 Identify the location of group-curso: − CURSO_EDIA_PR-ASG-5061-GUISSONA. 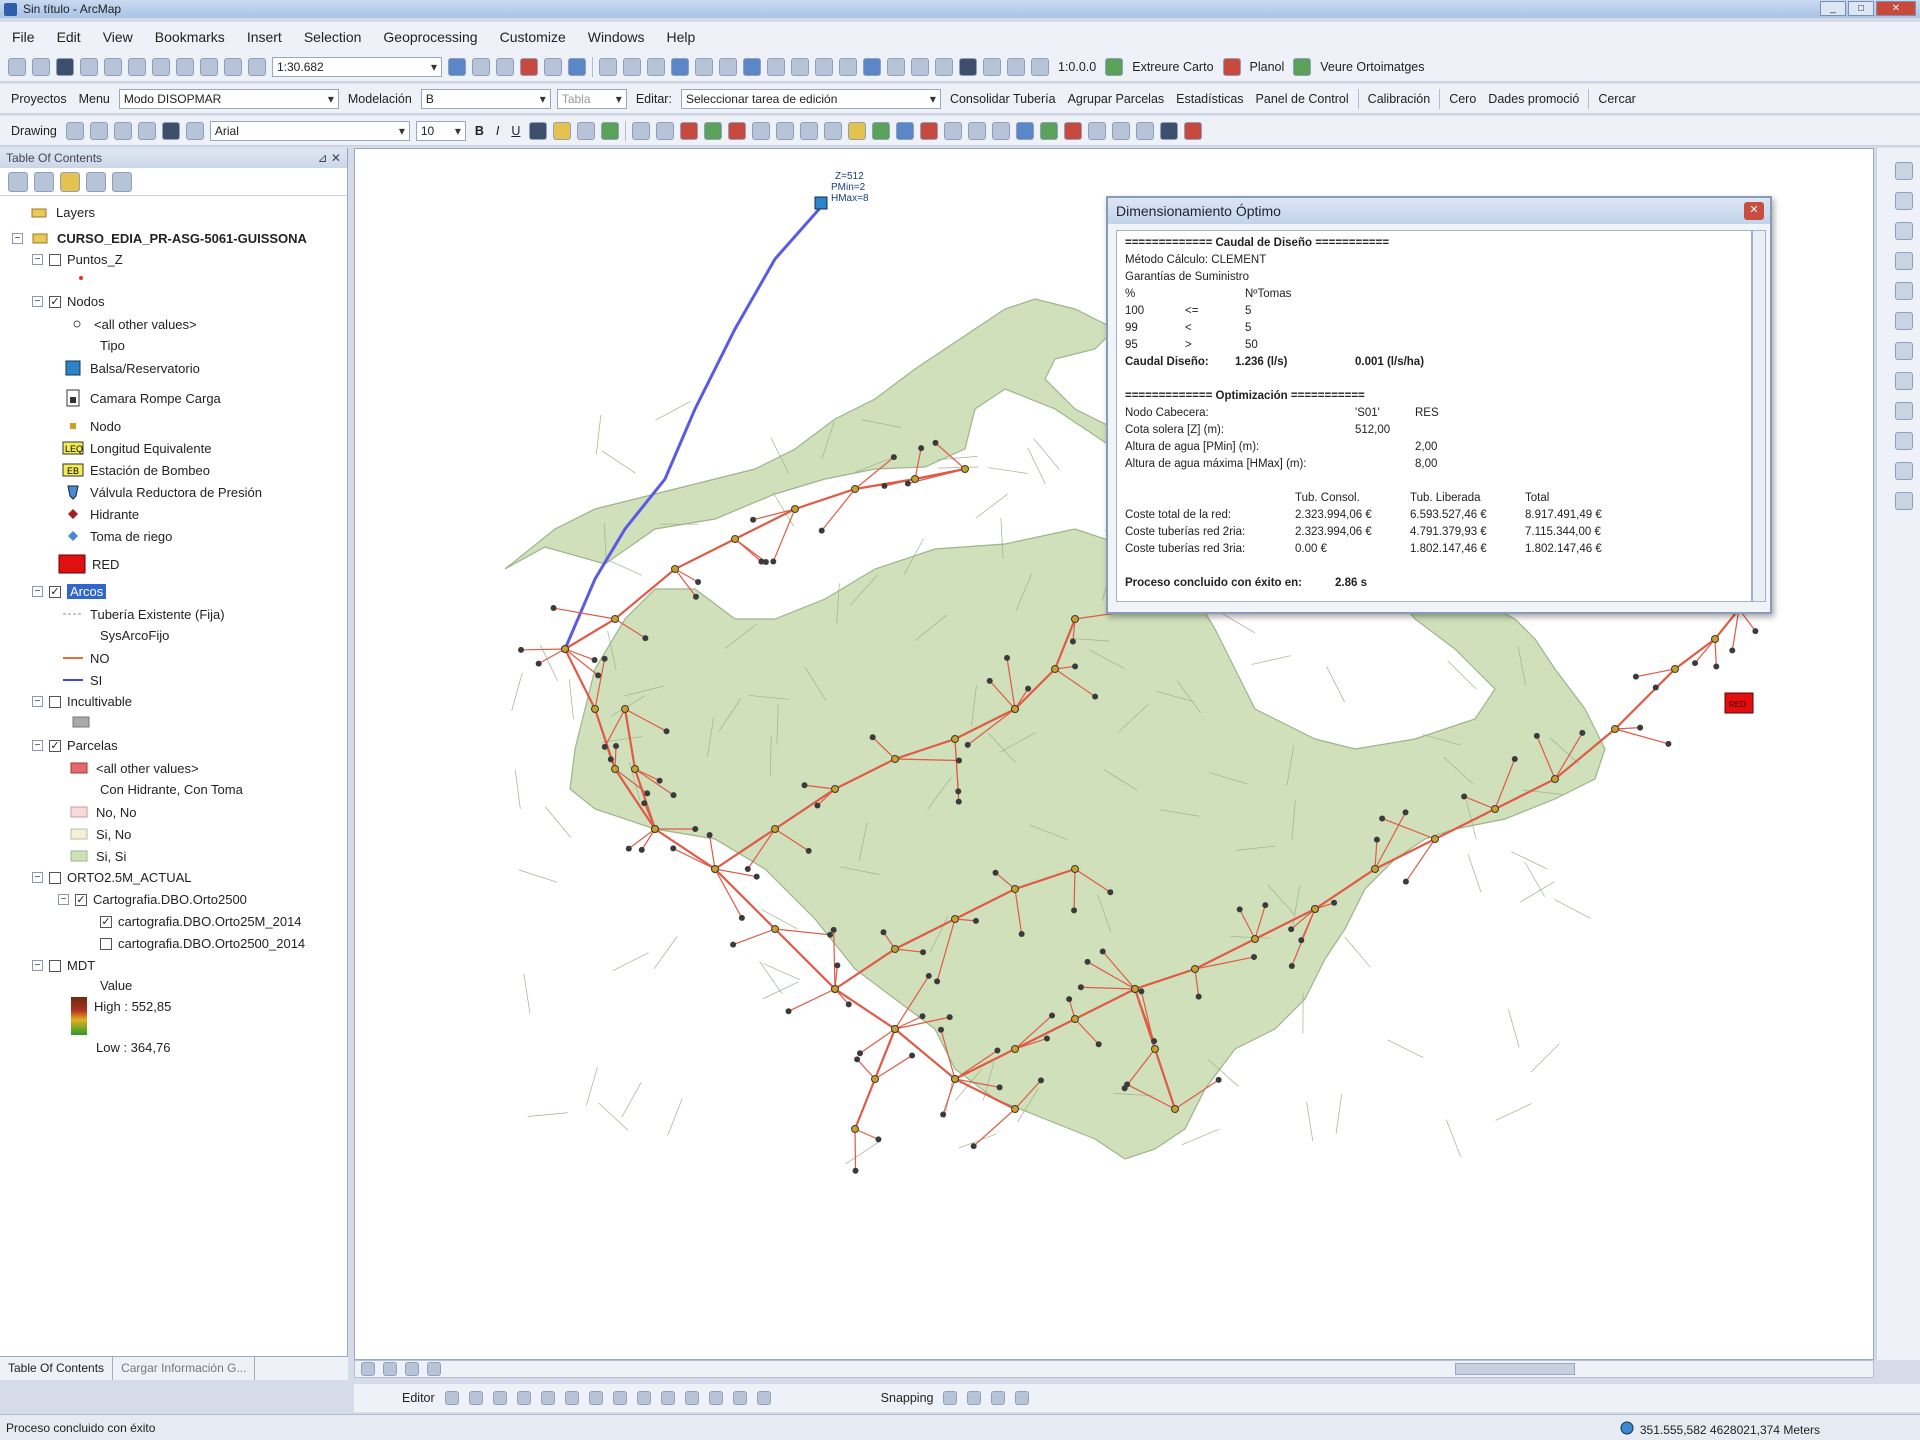
(159, 238).